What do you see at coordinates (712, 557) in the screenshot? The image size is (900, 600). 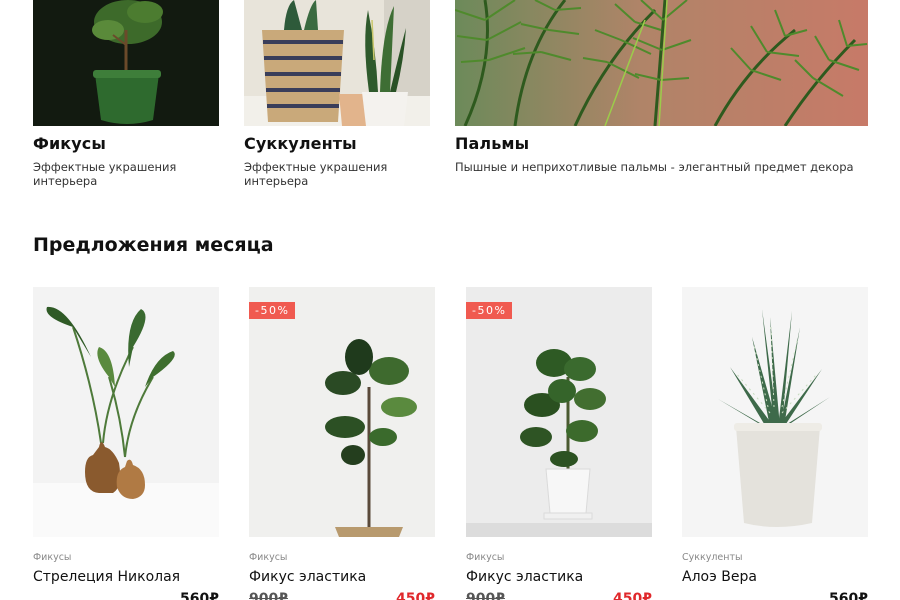 I see `product-category: Суккуленты` at bounding box center [712, 557].